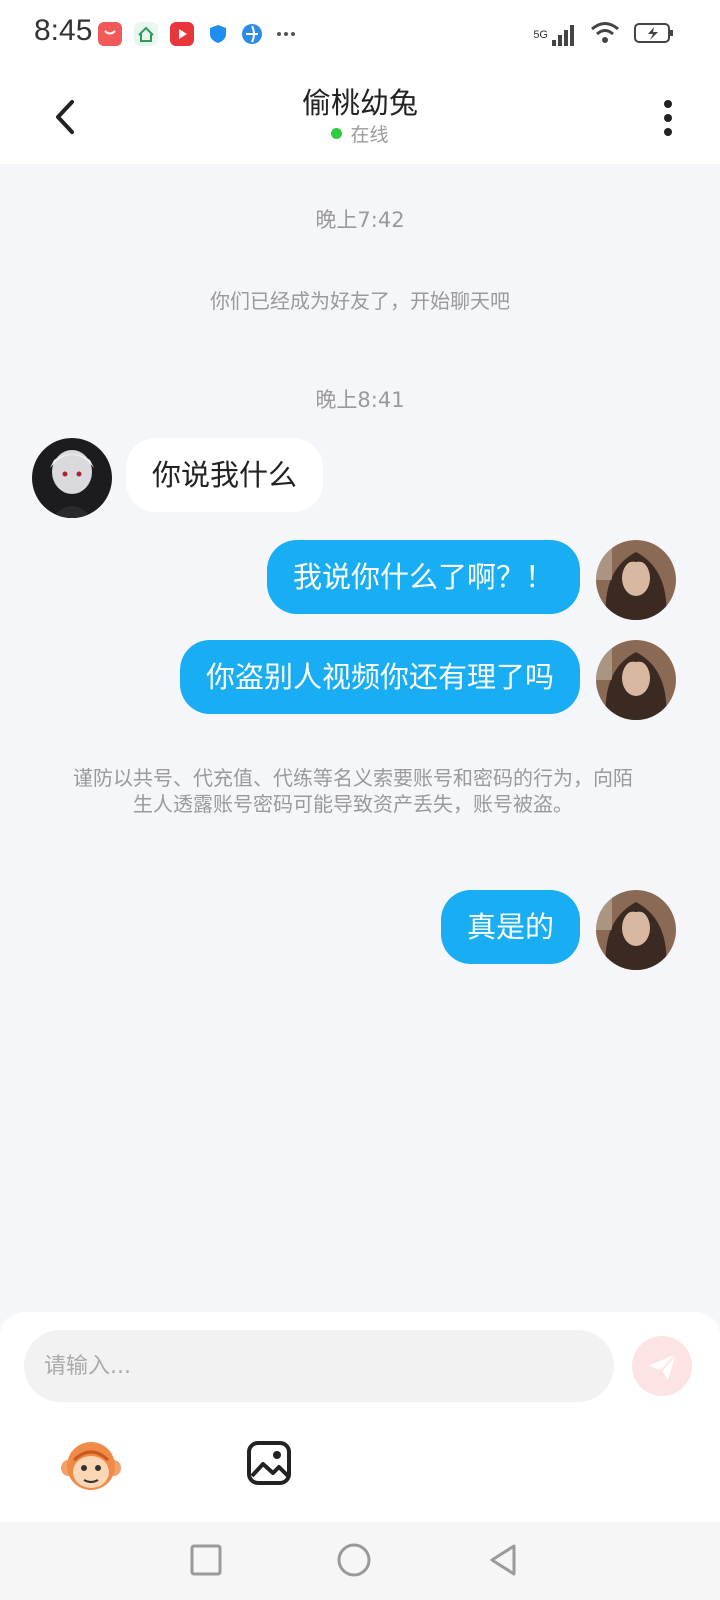 The image size is (720, 1600). I want to click on message-bubble-incoming: 你说我什么, so click(225, 475).